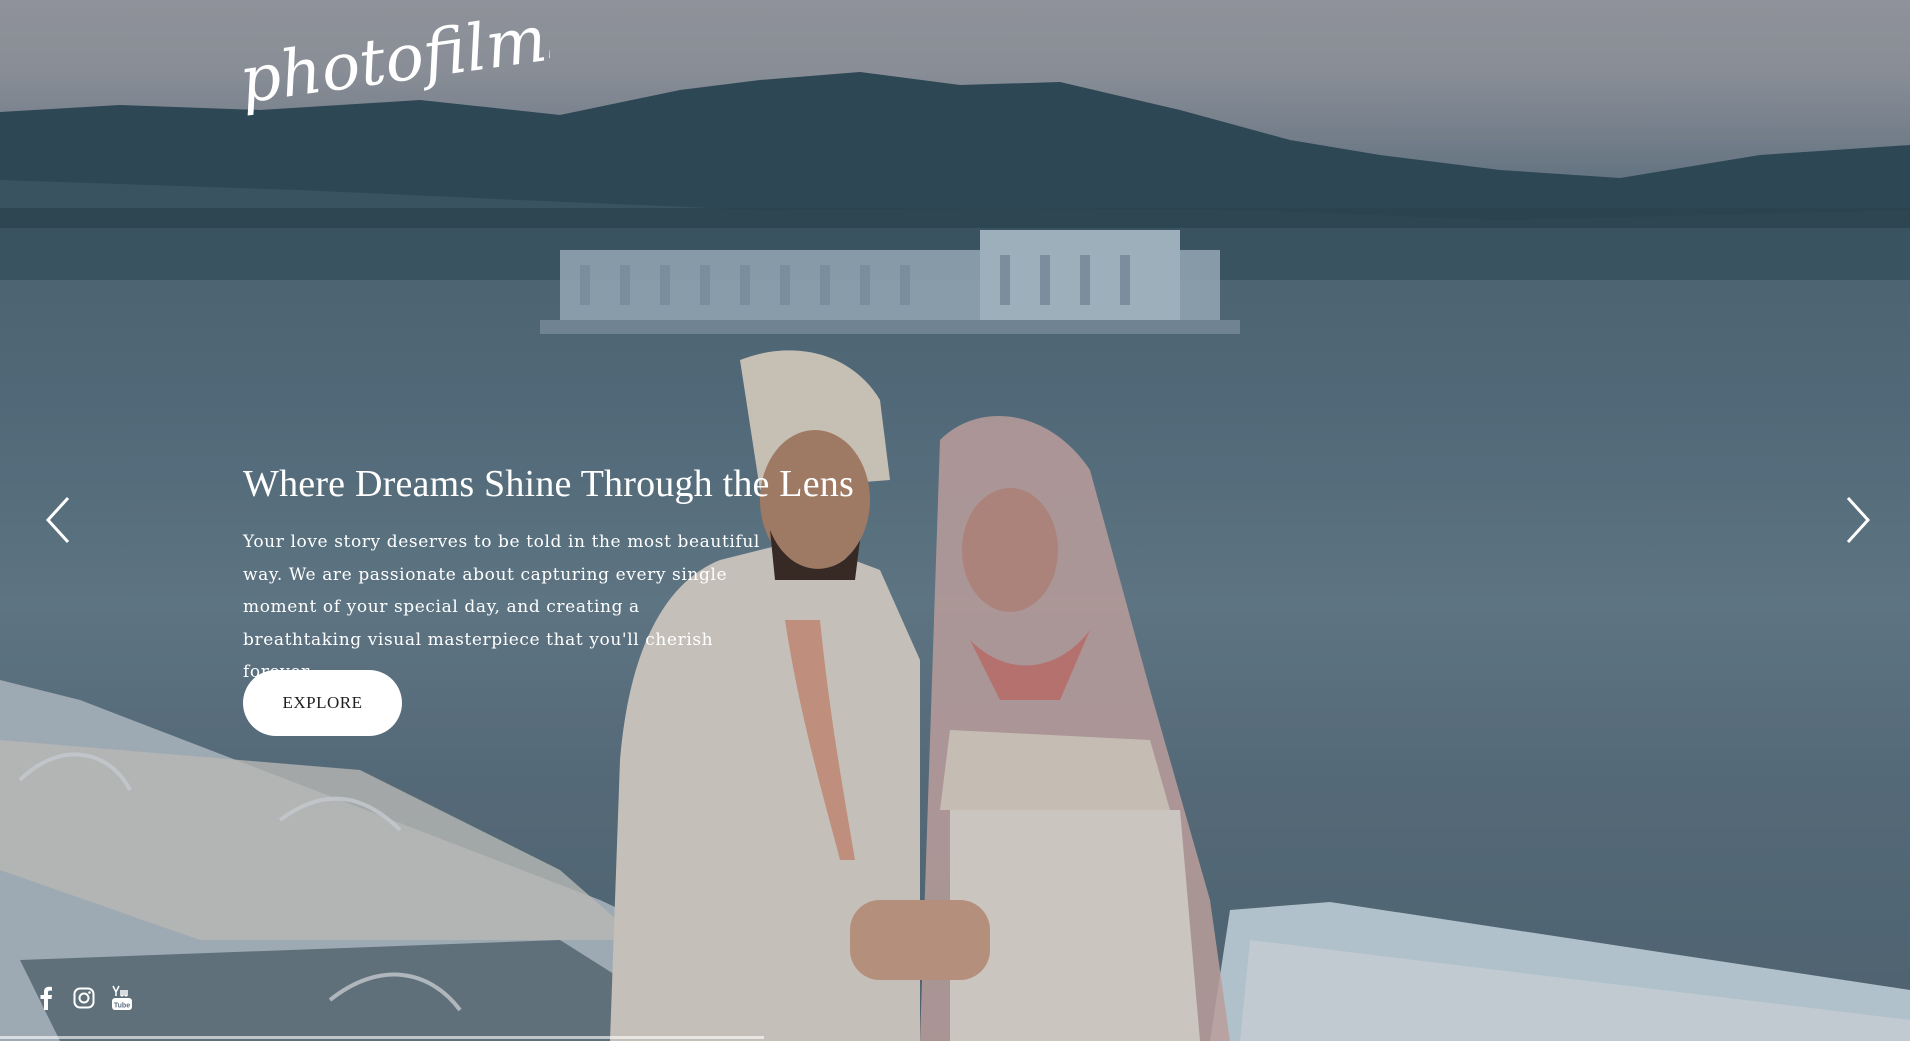 The height and width of the screenshot is (1041, 1910). I want to click on next-slide-button, so click(1856, 520).